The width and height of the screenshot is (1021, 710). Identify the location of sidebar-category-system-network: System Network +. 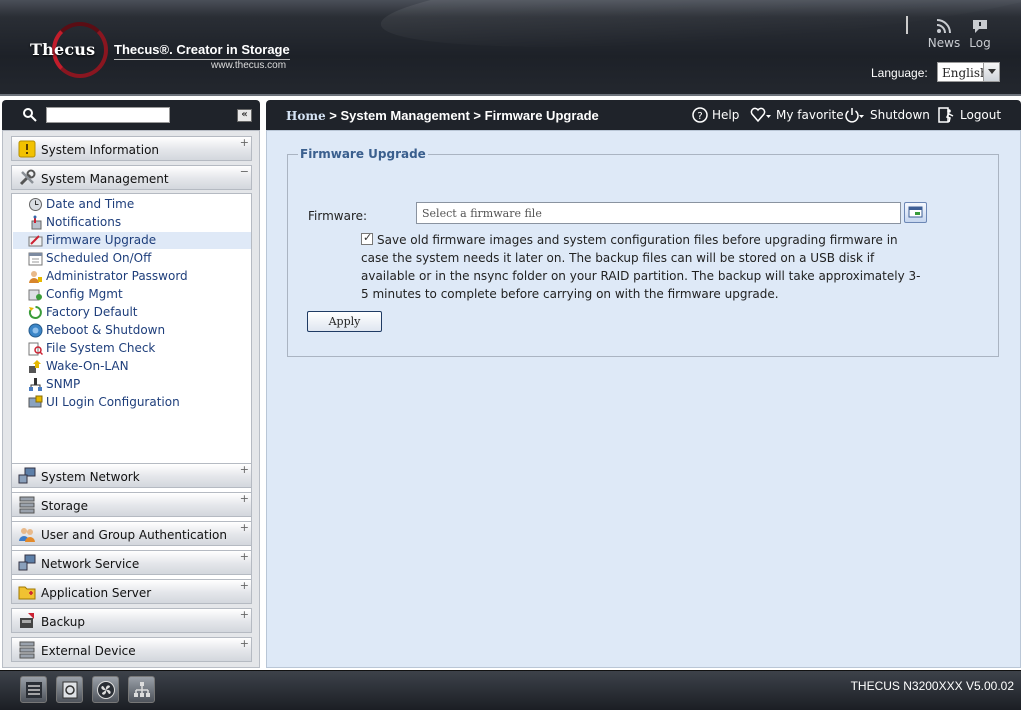
(131, 475).